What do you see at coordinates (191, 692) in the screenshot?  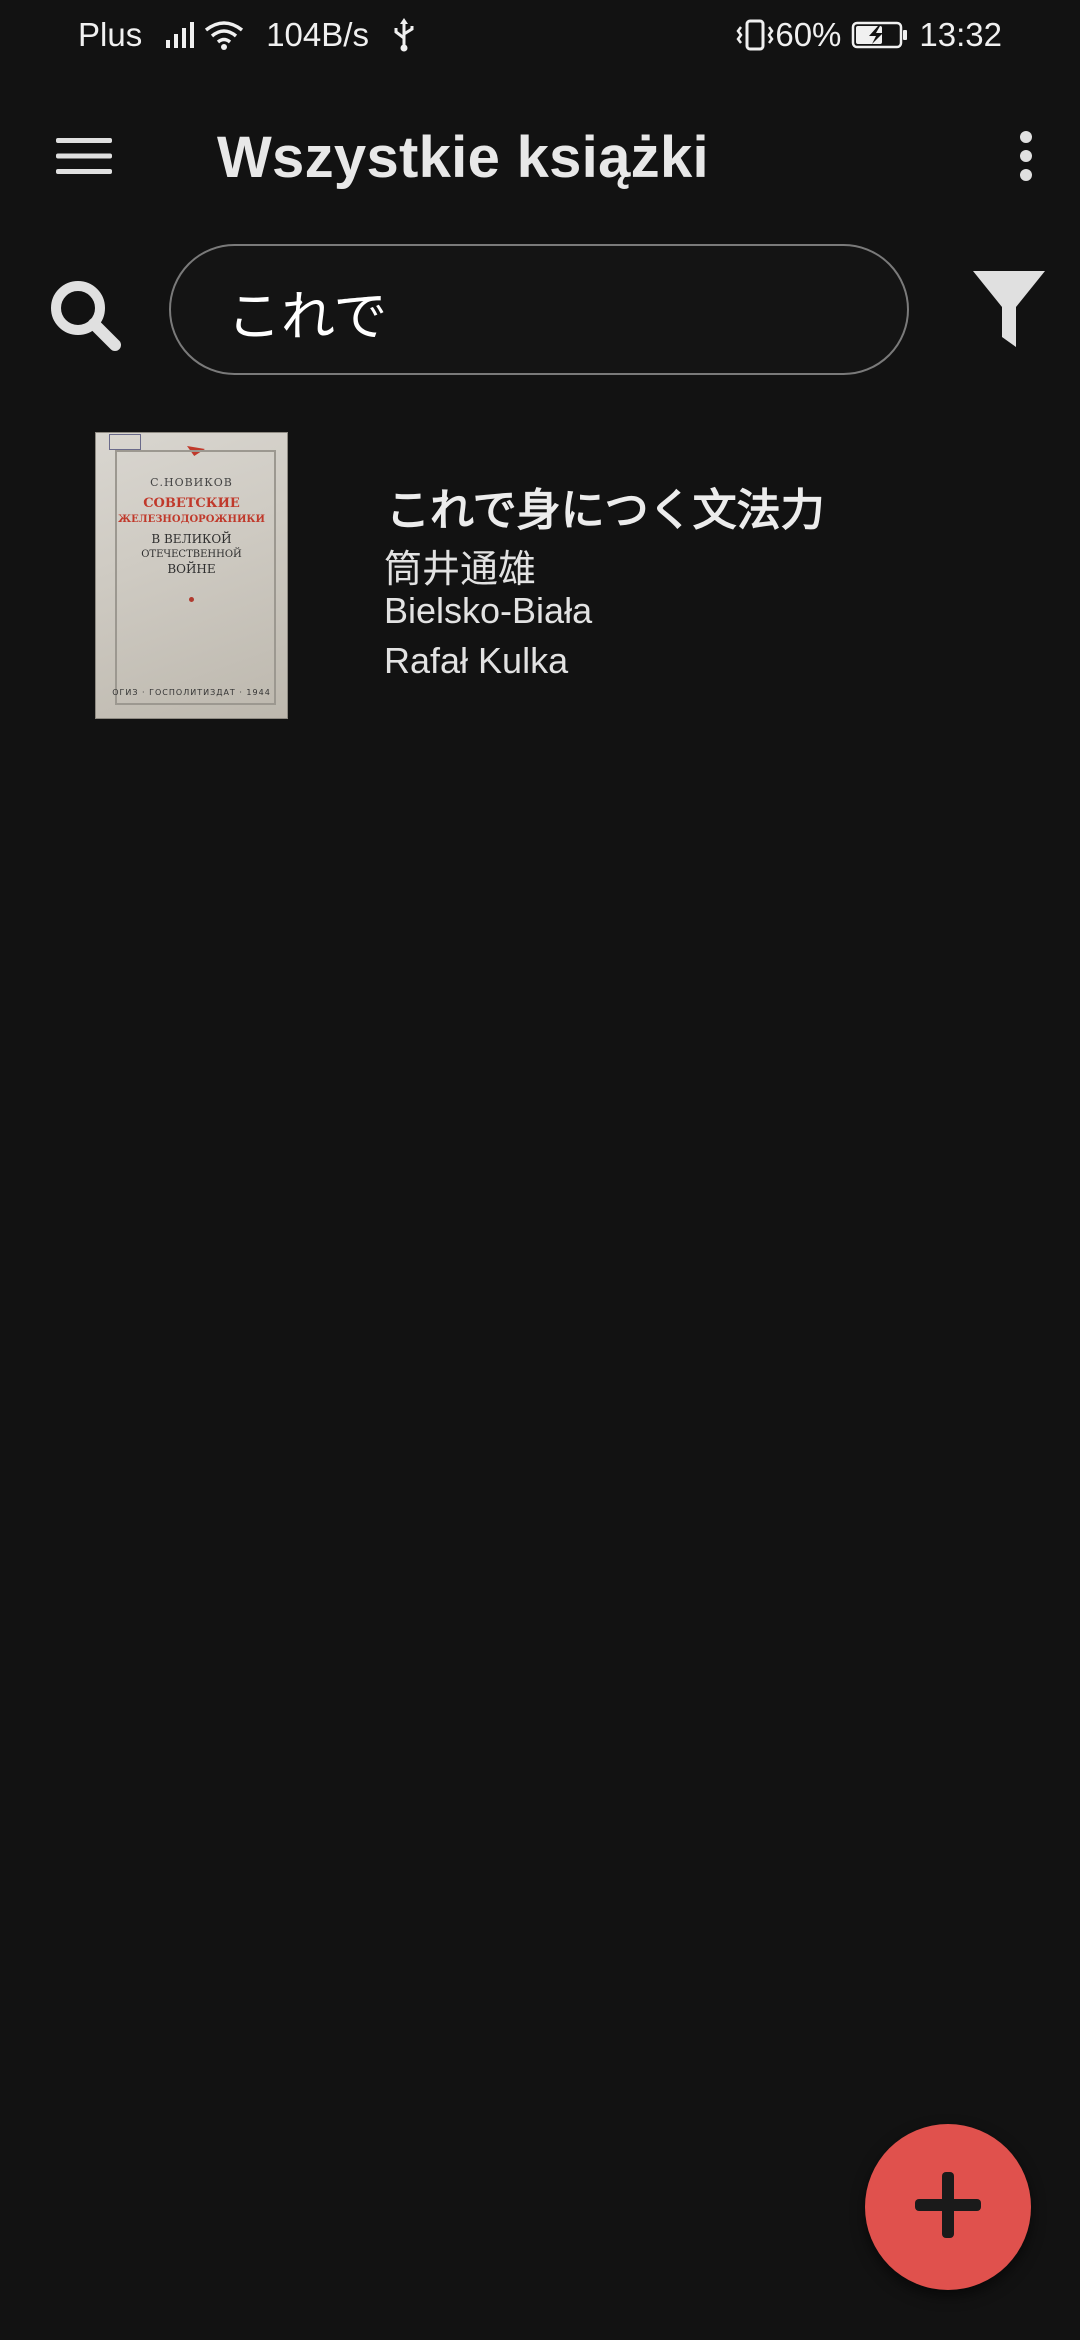 I see `cover-publisher: ОГИЗ · ГОСПОЛИТИЗДАТ · 1944` at bounding box center [191, 692].